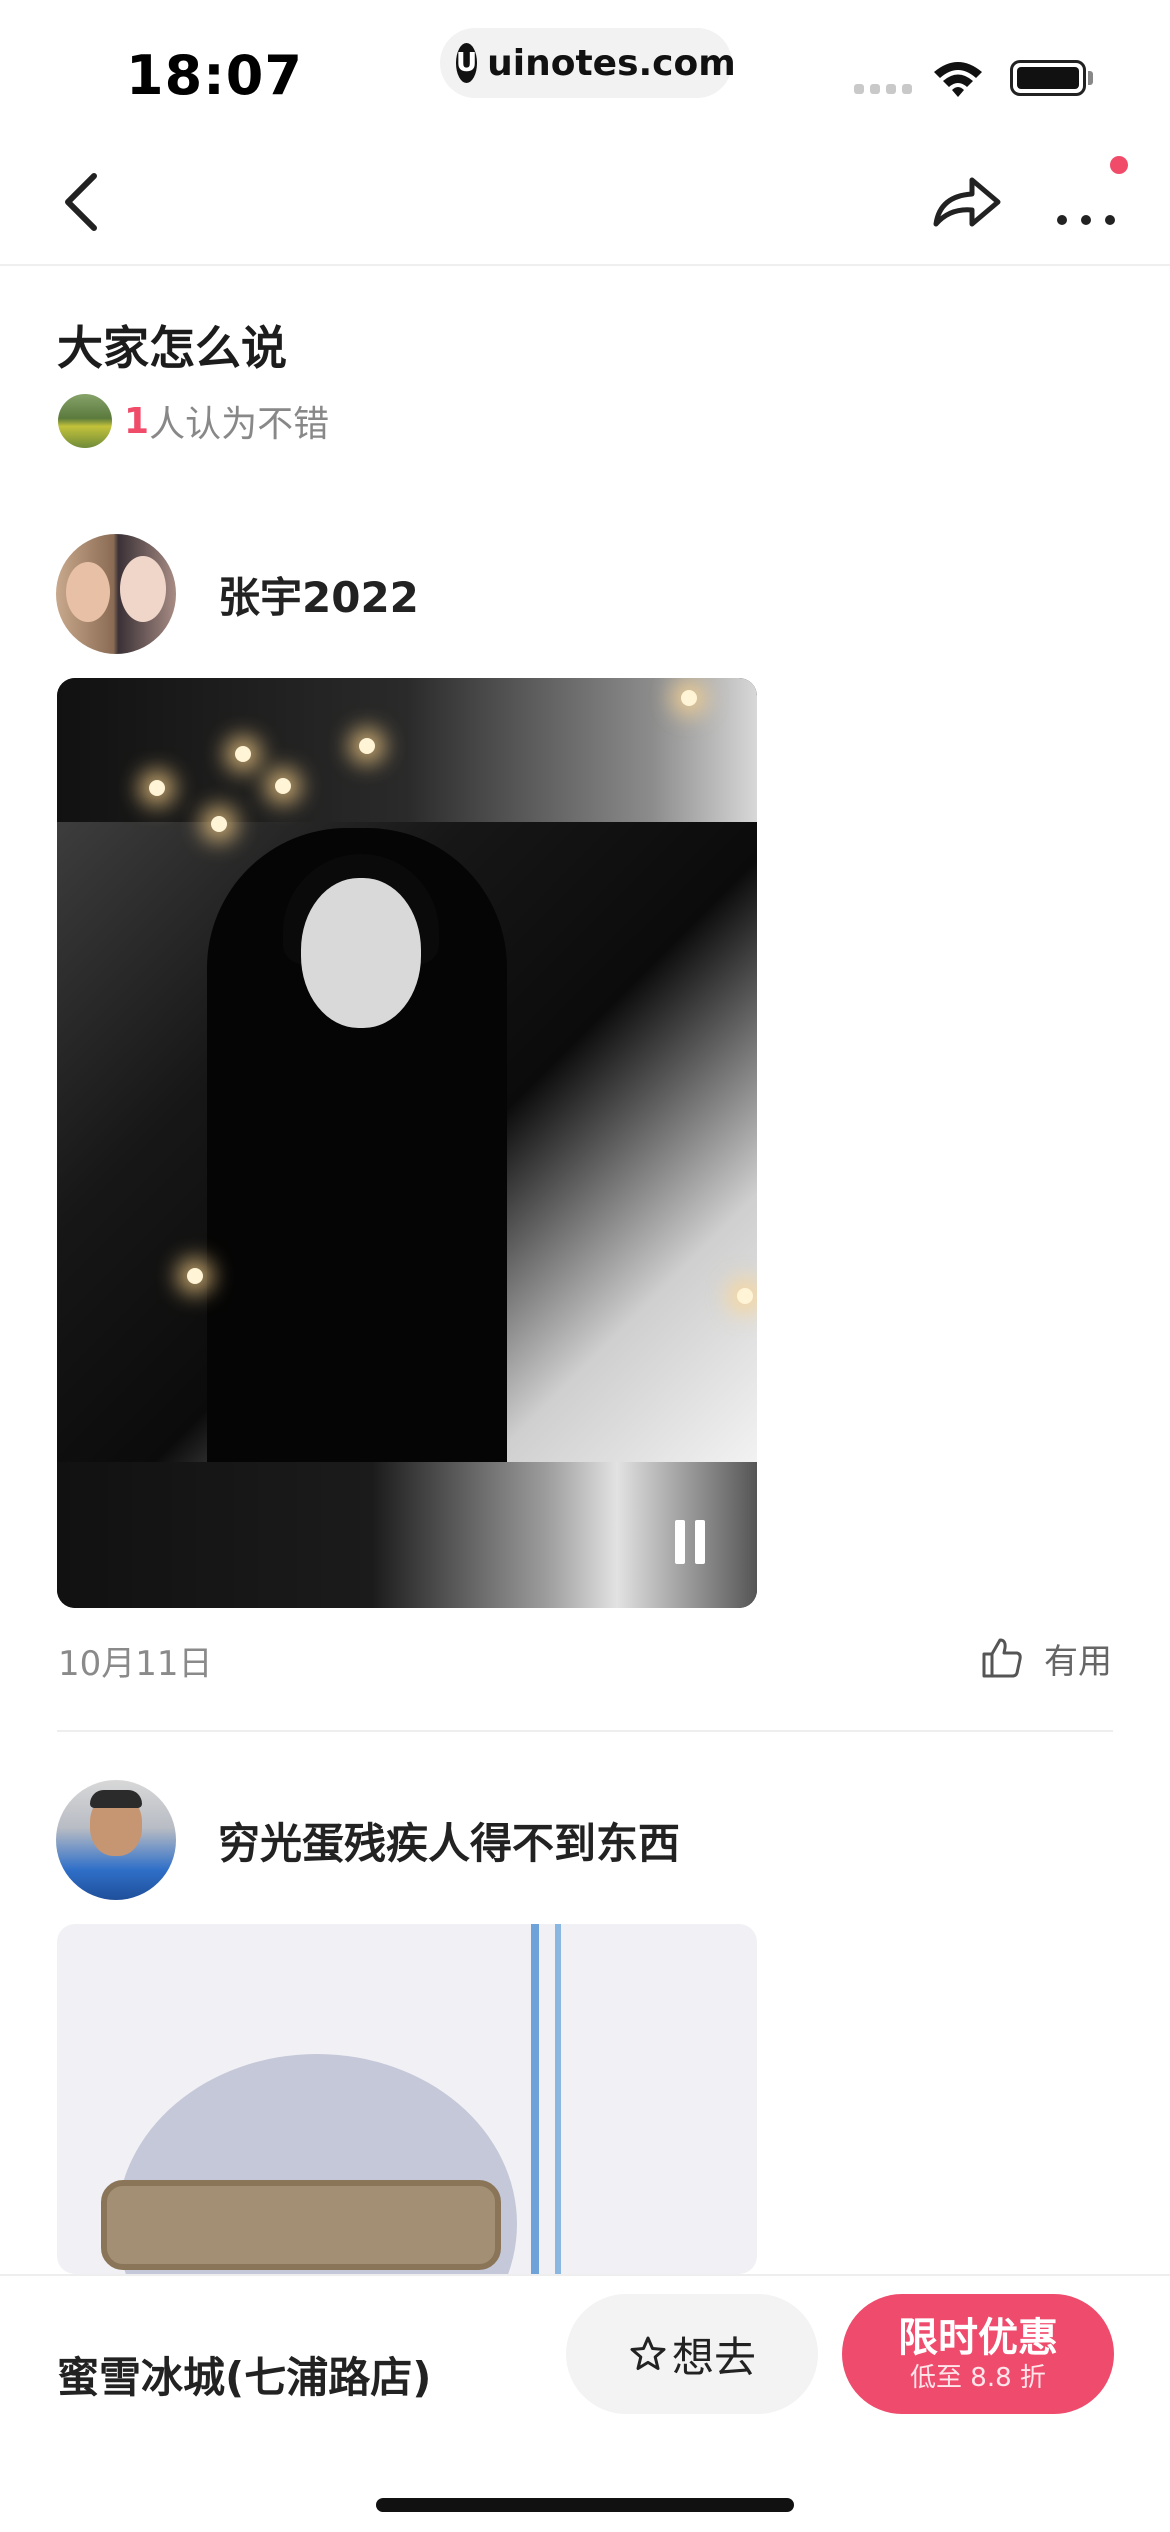 This screenshot has width=1170, height=2532. What do you see at coordinates (84, 202) in the screenshot?
I see `chevron-left-icon` at bounding box center [84, 202].